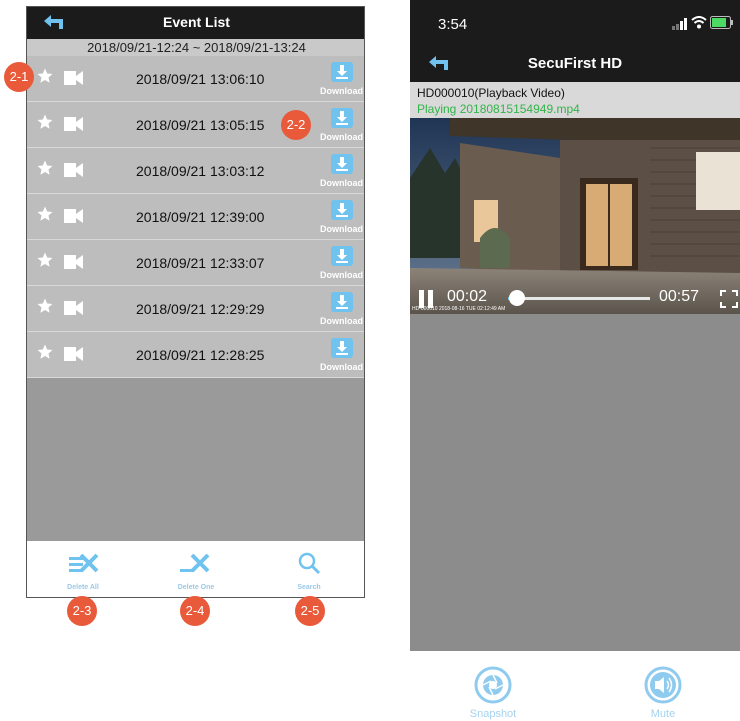  I want to click on progress-knob, so click(516, 298).